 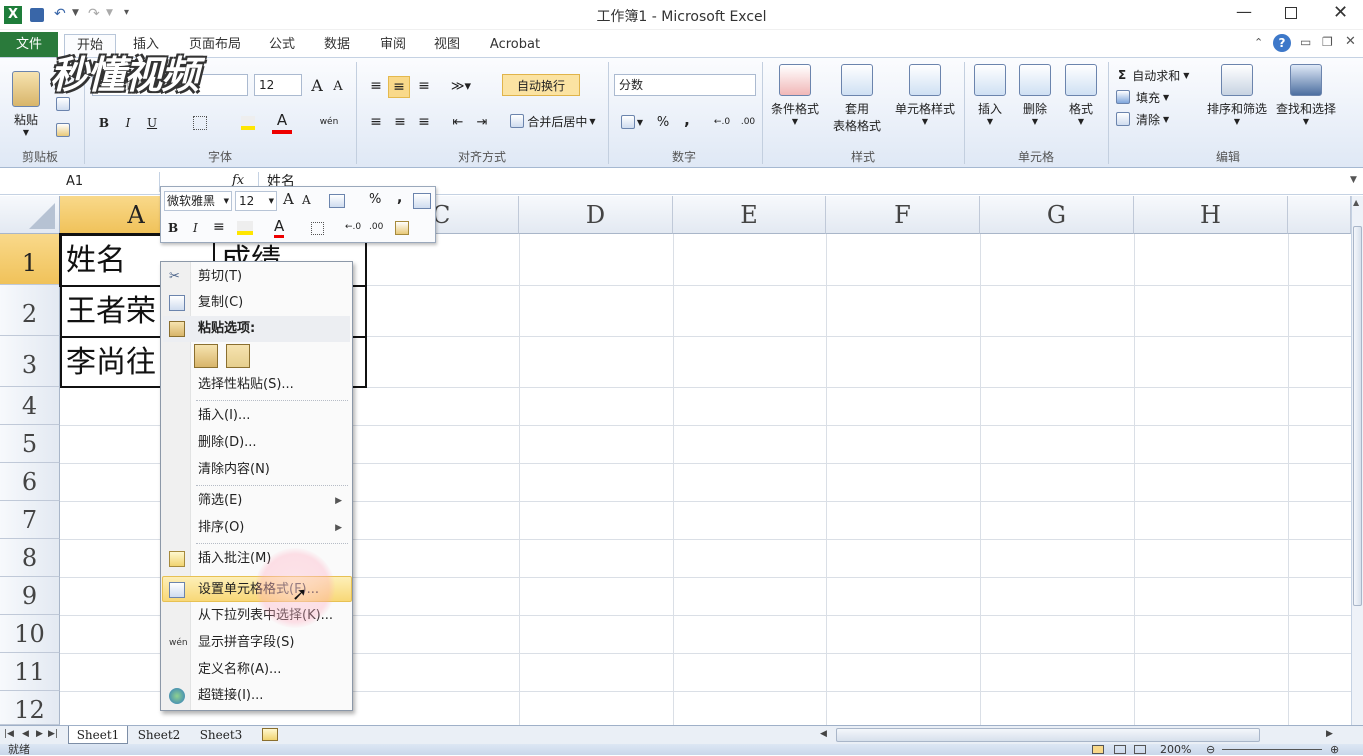 I want to click on mini-currency-button, so click(x=337, y=201).